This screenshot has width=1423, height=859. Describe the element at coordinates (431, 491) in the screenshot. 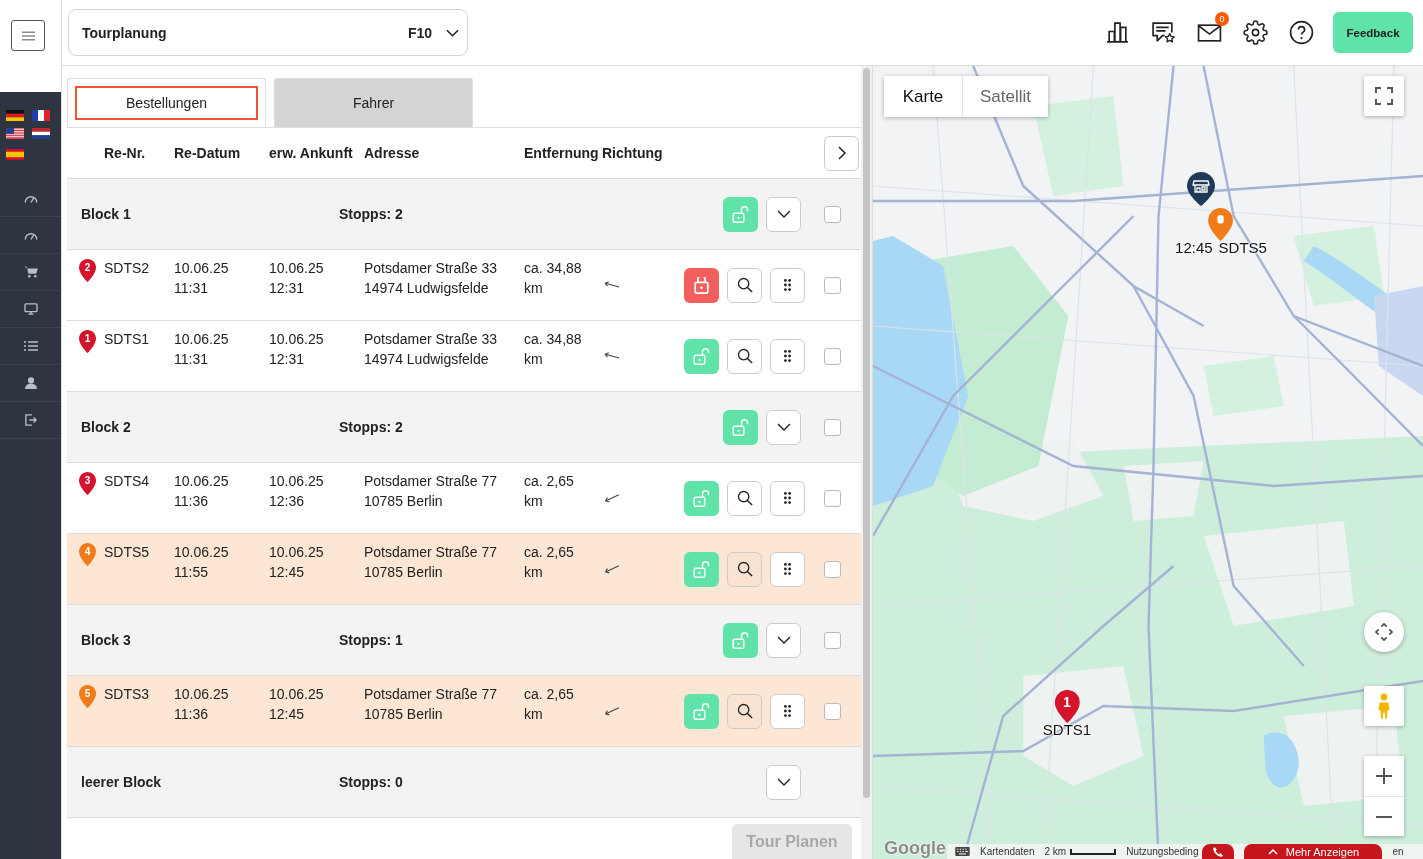

I see `address: Potsdamer Straße 77 10785 Berlin` at that location.